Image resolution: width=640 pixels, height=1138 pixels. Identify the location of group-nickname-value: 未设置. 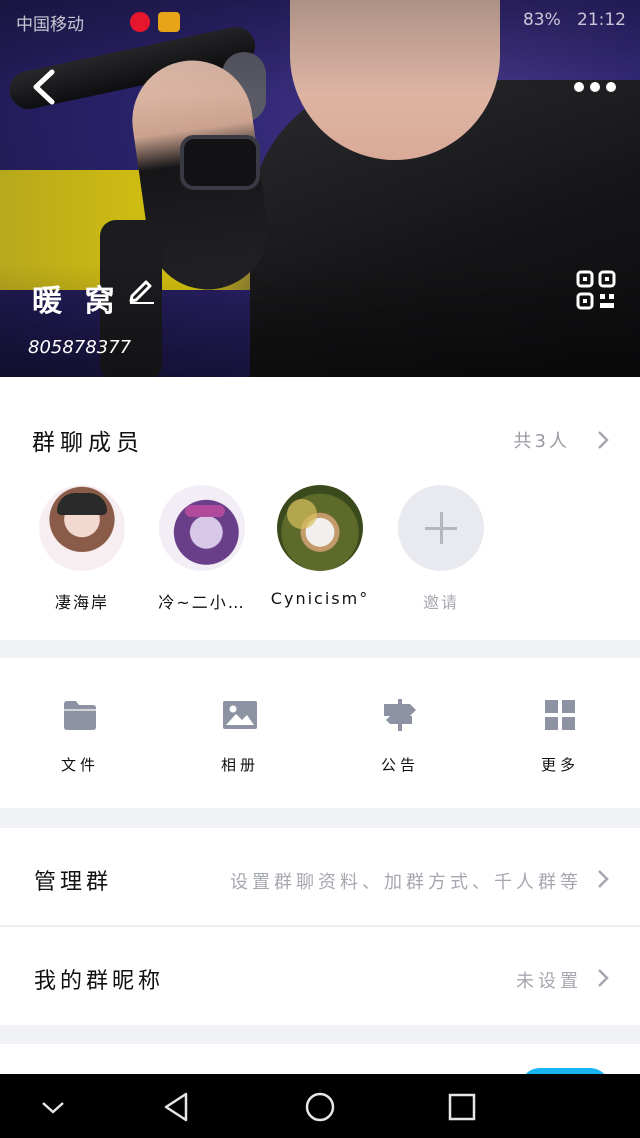
(549, 981).